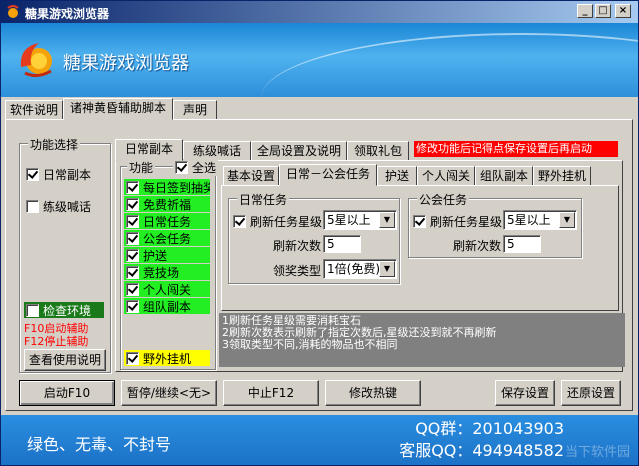 Image resolution: width=639 pixels, height=466 pixels. I want to click on brand-name: 糖果游戏浏览器, so click(126, 63).